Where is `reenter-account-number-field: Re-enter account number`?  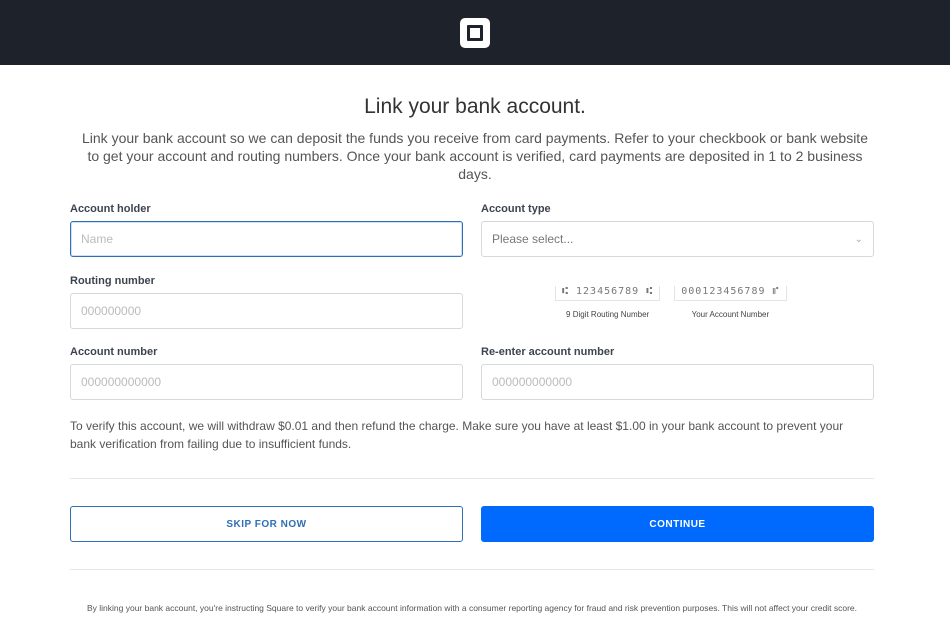 reenter-account-number-field: Re-enter account number is located at coordinates (677, 373).